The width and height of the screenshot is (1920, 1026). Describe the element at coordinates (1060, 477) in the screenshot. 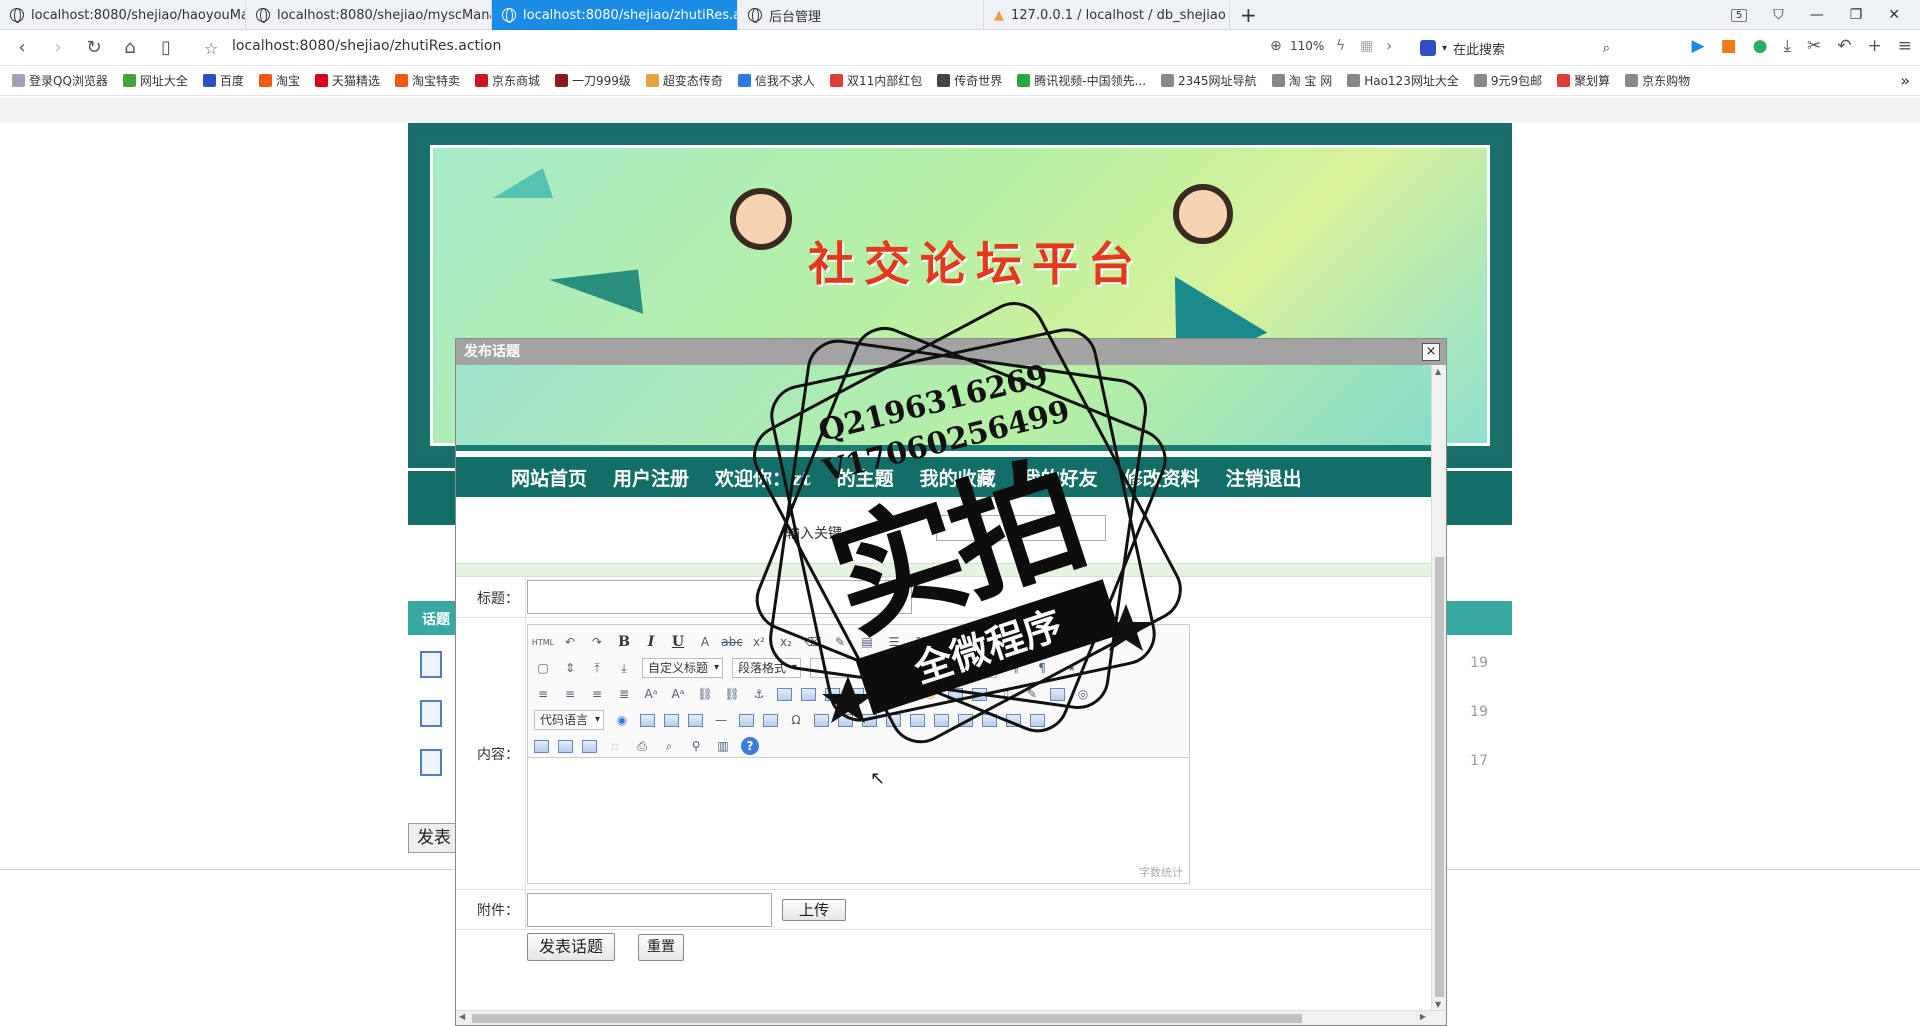

I see `nav-my-friends: 我的好友` at that location.